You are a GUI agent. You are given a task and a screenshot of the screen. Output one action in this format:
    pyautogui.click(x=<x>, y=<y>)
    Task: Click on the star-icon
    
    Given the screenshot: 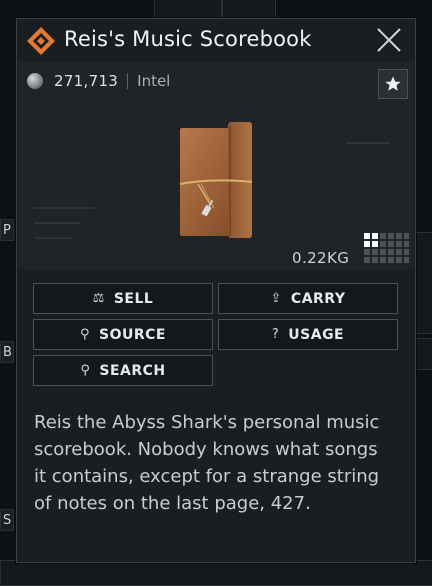 What is the action you would take?
    pyautogui.click(x=393, y=83)
    